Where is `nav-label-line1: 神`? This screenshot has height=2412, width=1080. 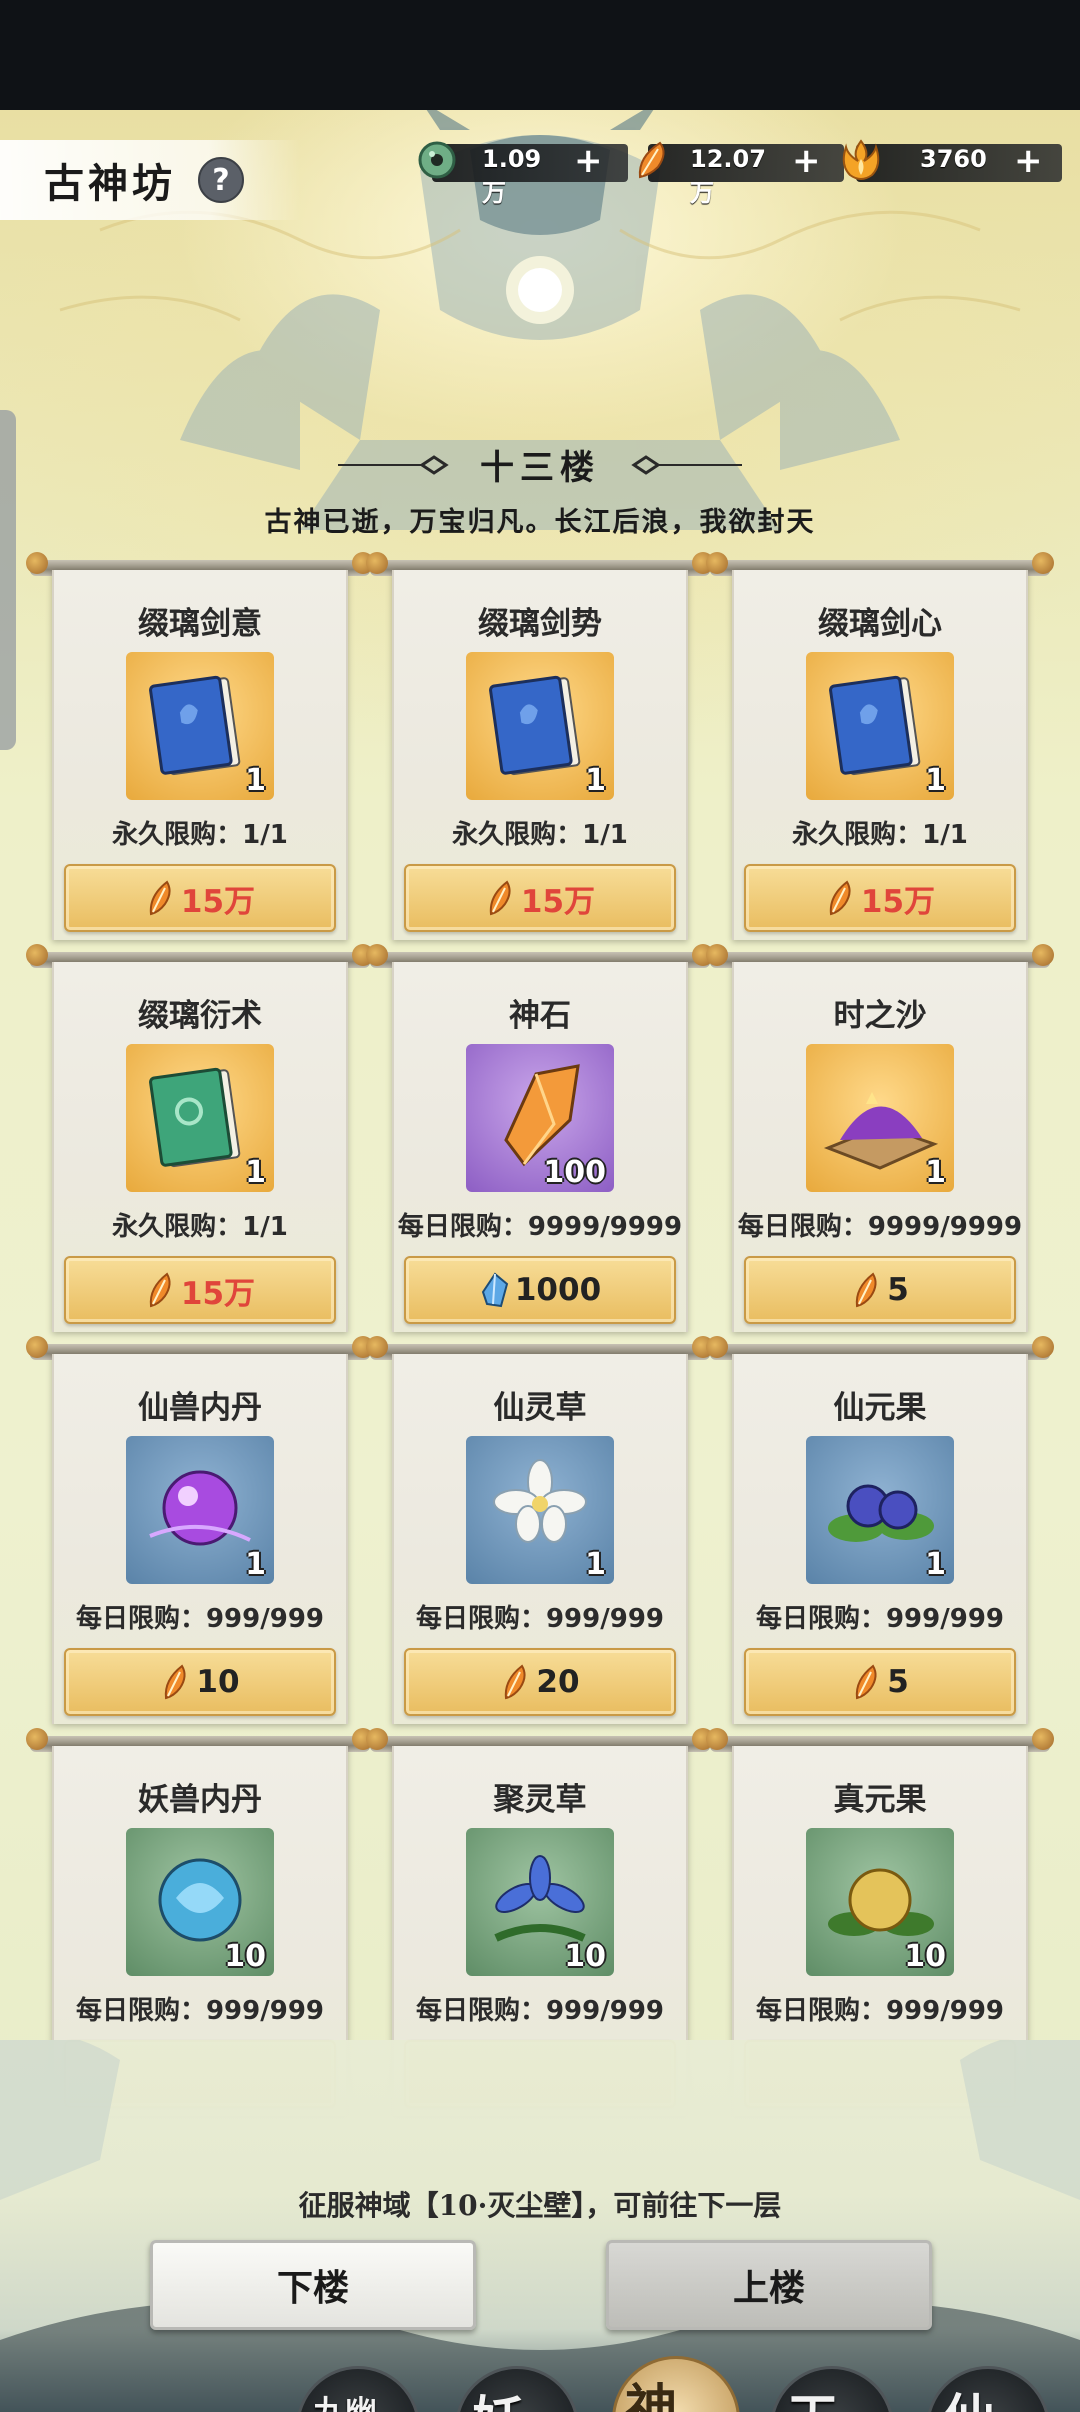
nav-label-line1: 神 is located at coordinates (651, 2395).